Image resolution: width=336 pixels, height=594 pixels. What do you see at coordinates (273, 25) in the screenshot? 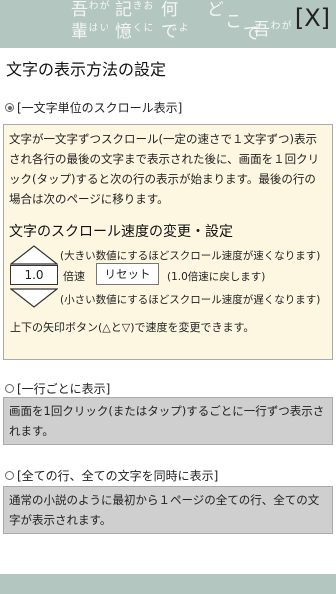
I see `deco-char: わ` at bounding box center [273, 25].